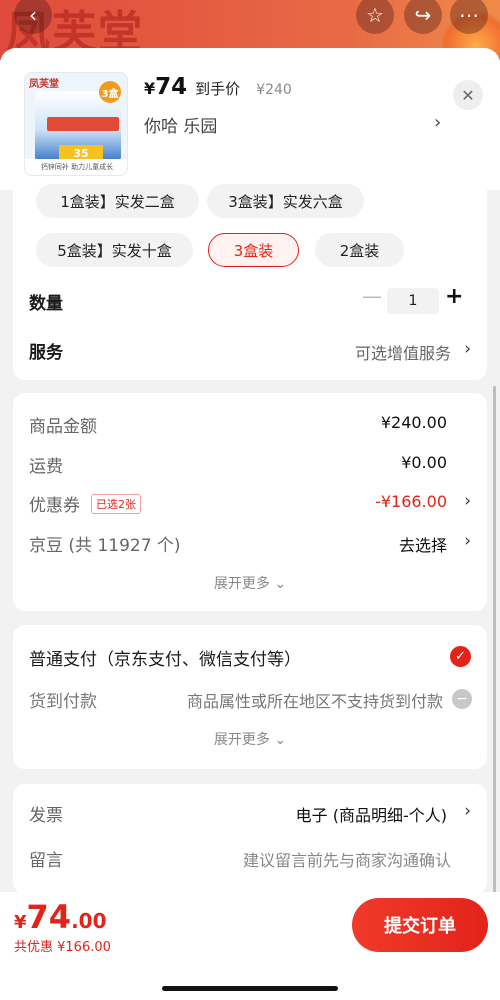  Describe the element at coordinates (423, 17) in the screenshot. I see `share-icon: ↪` at that location.